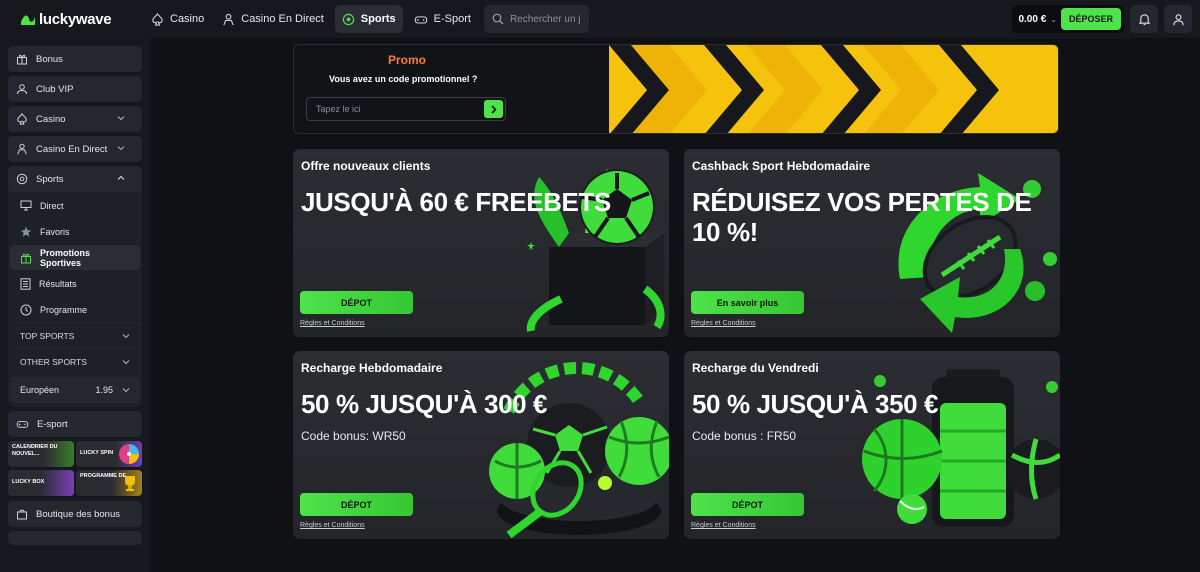  What do you see at coordinates (75, 309) in the screenshot?
I see `sidebar-subitem-programme: Programme` at bounding box center [75, 309].